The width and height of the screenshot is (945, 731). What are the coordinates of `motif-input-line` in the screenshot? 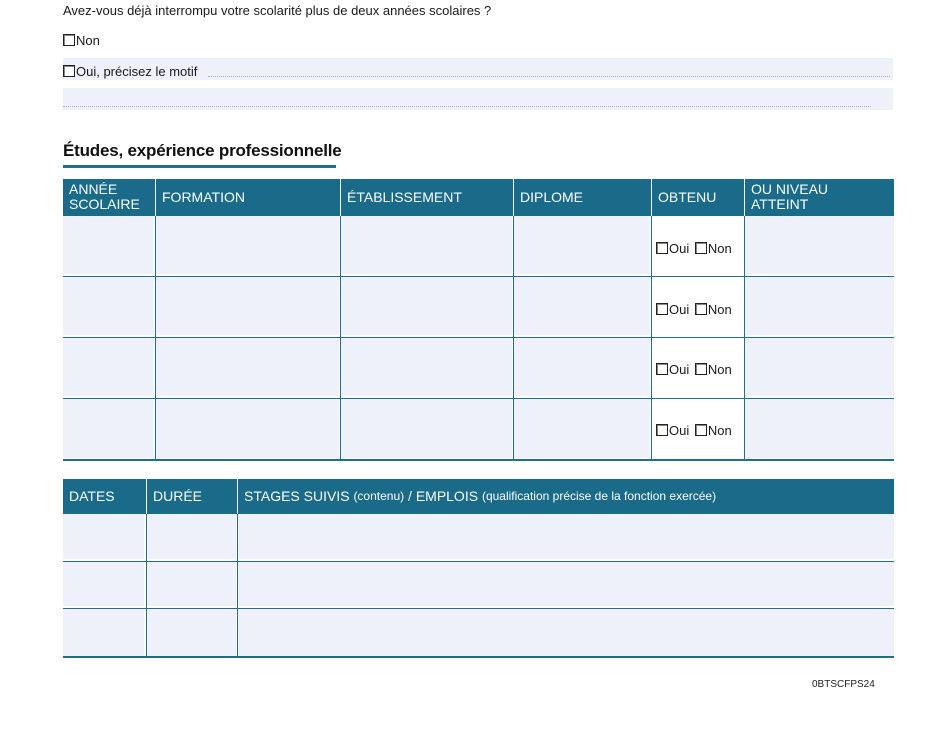 It's located at (549, 76).